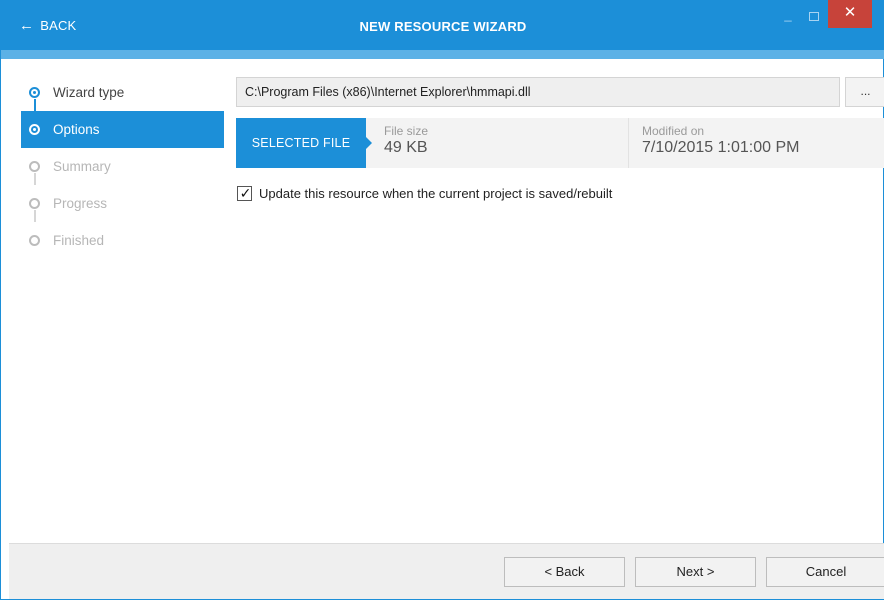 The height and width of the screenshot is (600, 884). Describe the element at coordinates (82, 166) in the screenshot. I see `step-label: Summary` at that location.